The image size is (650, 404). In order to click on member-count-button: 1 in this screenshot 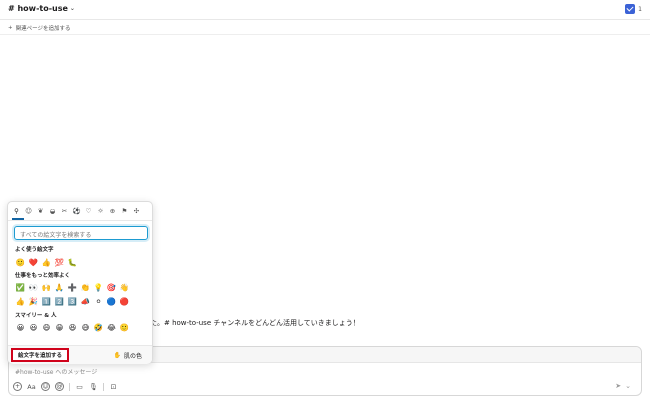, I will do `click(633, 9)`.